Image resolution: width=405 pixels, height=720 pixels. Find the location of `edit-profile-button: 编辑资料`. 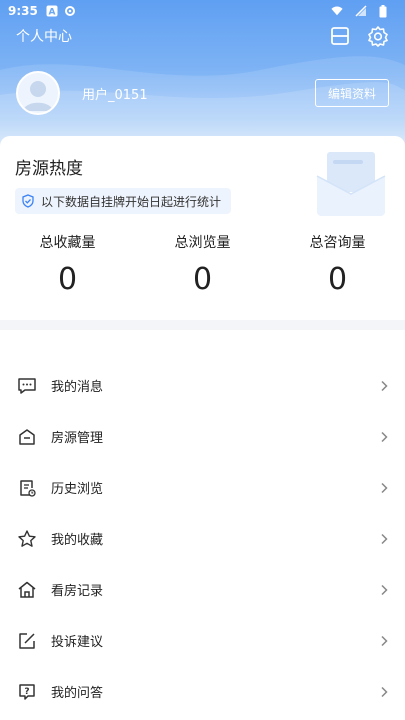

edit-profile-button: 编辑资料 is located at coordinates (352, 93).